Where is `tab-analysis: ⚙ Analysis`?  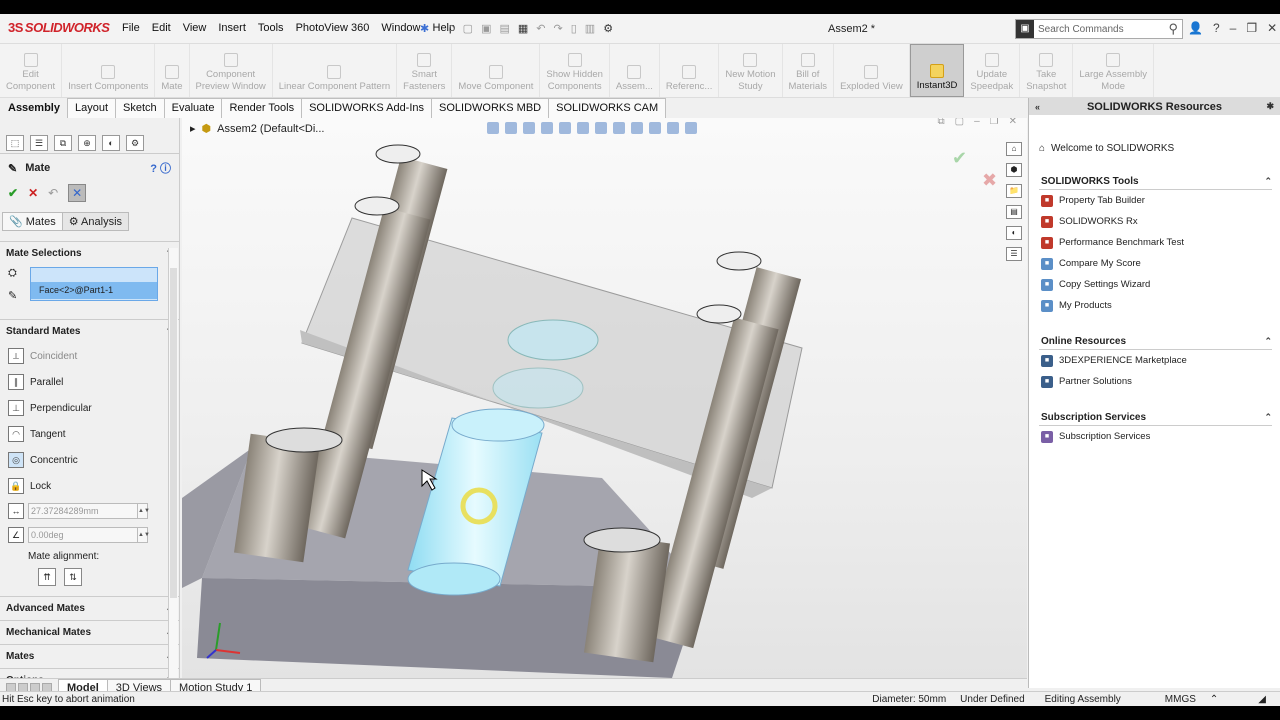 tab-analysis: ⚙ Analysis is located at coordinates (95, 221).